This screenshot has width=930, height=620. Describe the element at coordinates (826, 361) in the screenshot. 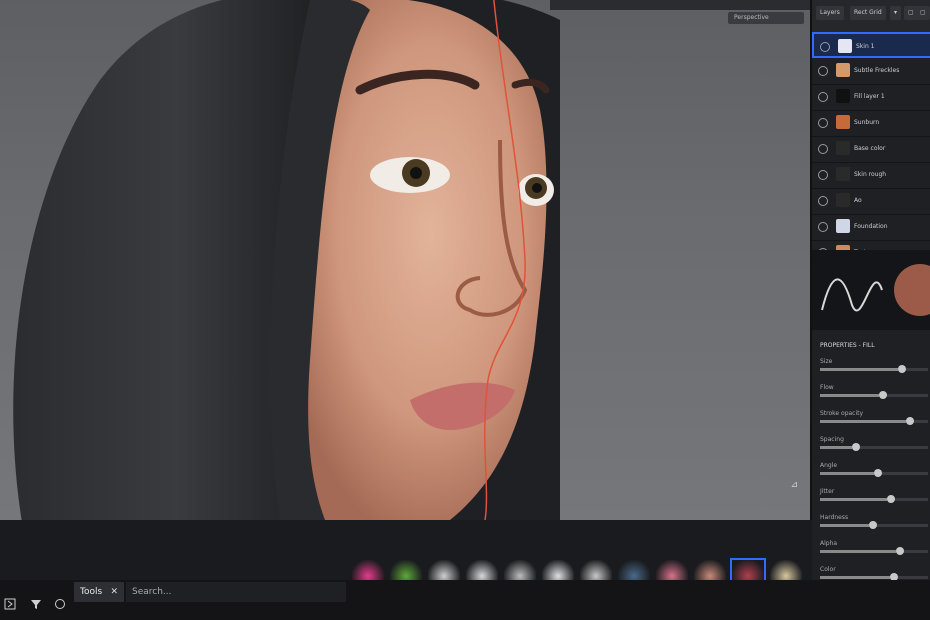

I see `property-label: Size` at that location.